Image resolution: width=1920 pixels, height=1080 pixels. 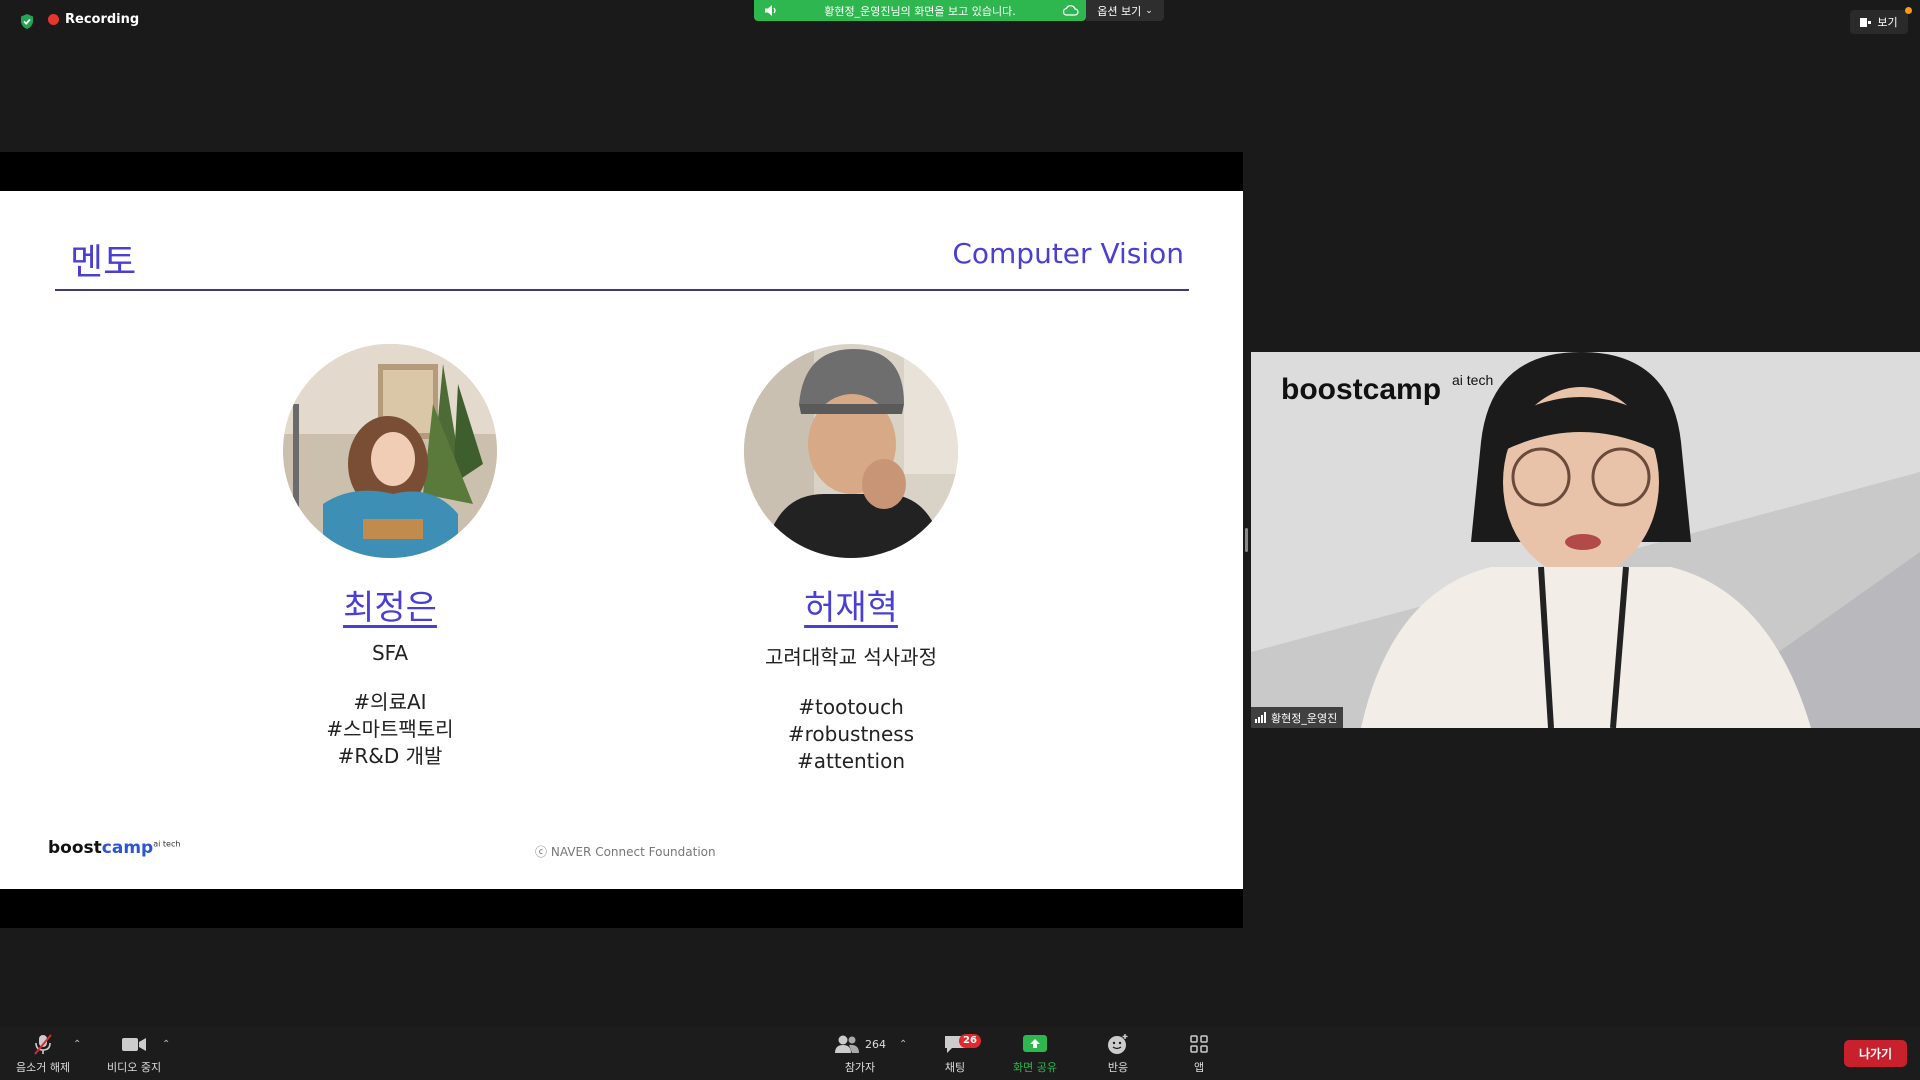 What do you see at coordinates (1035, 1067) in the screenshot?
I see `share-screen-label: 화면 공유` at bounding box center [1035, 1067].